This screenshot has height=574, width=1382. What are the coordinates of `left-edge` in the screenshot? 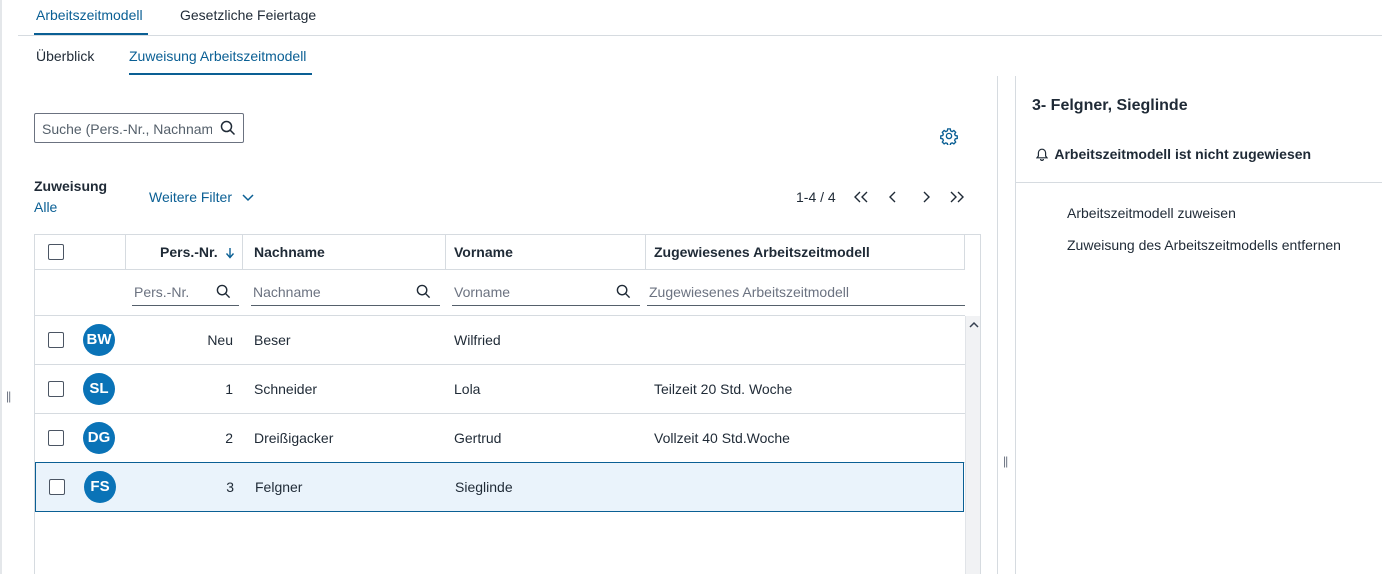 It's located at (1, 287).